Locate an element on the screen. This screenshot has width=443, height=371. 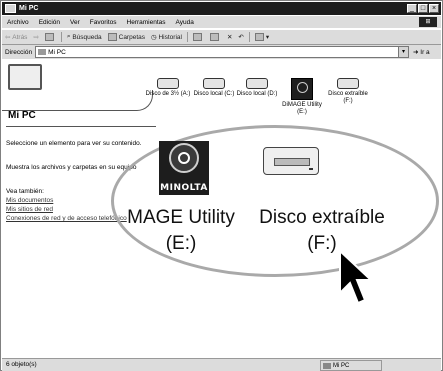
mouse-pointer-icon is located at coordinates (356, 276).